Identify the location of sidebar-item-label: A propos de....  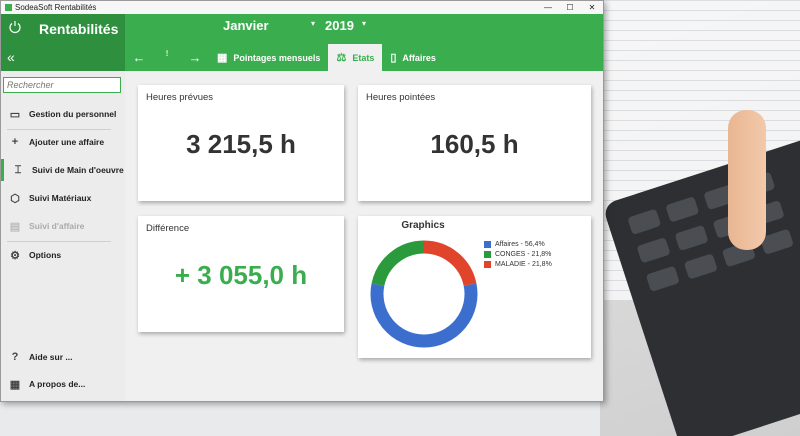
(57, 384).